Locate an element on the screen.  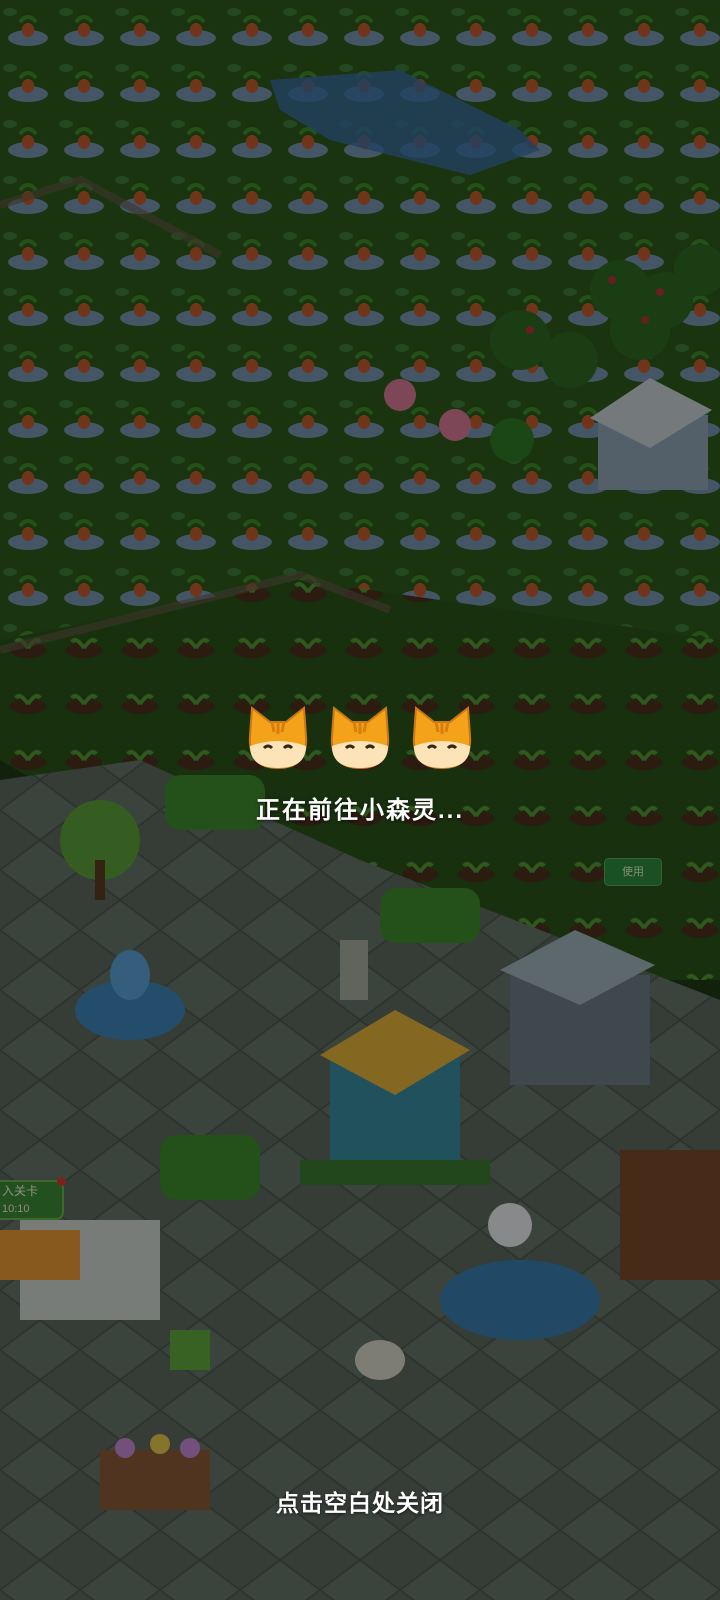
loading-cats is located at coordinates (360, 739).